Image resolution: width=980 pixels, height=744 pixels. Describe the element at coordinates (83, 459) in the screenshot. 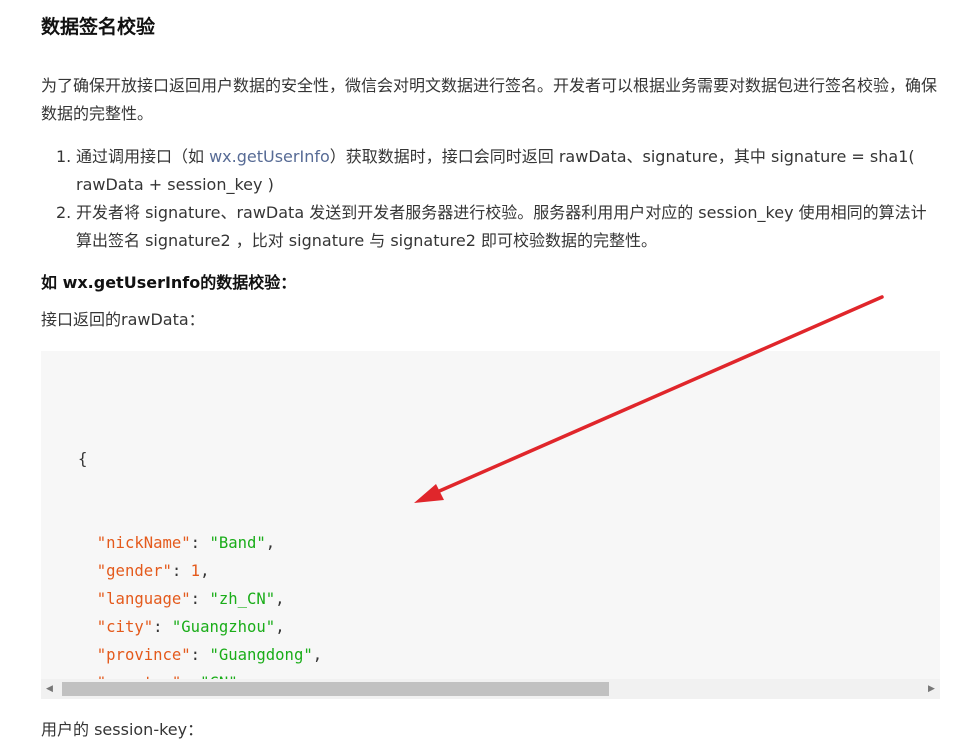

I see `code-open-brace: {` at that location.